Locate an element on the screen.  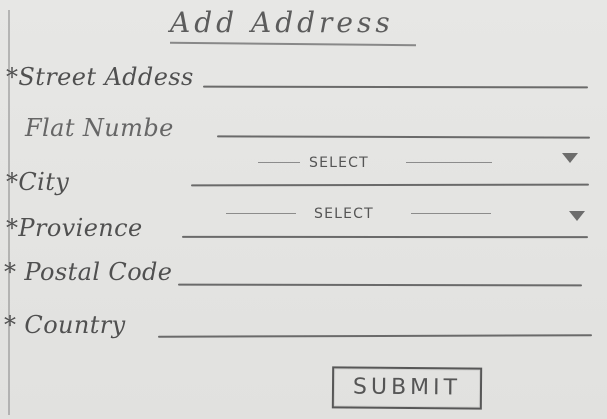
city-select-dash-left is located at coordinates (279, 162).